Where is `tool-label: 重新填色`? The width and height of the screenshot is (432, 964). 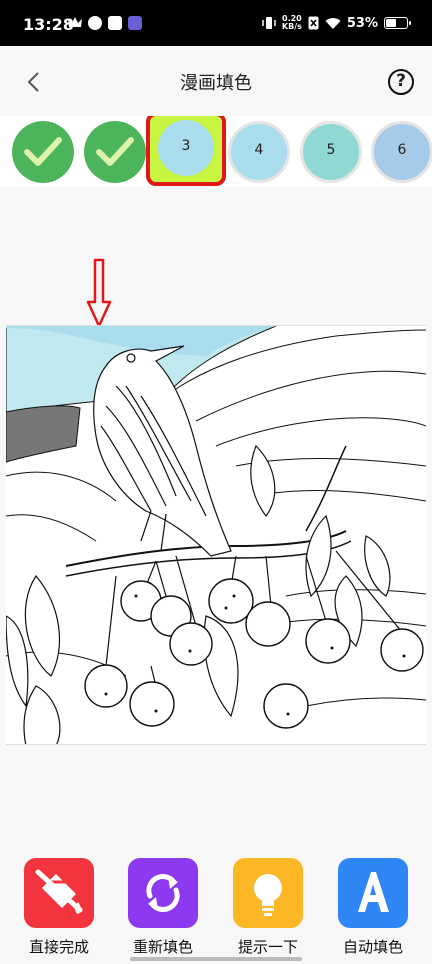 tool-label: 重新填色 is located at coordinates (162, 947).